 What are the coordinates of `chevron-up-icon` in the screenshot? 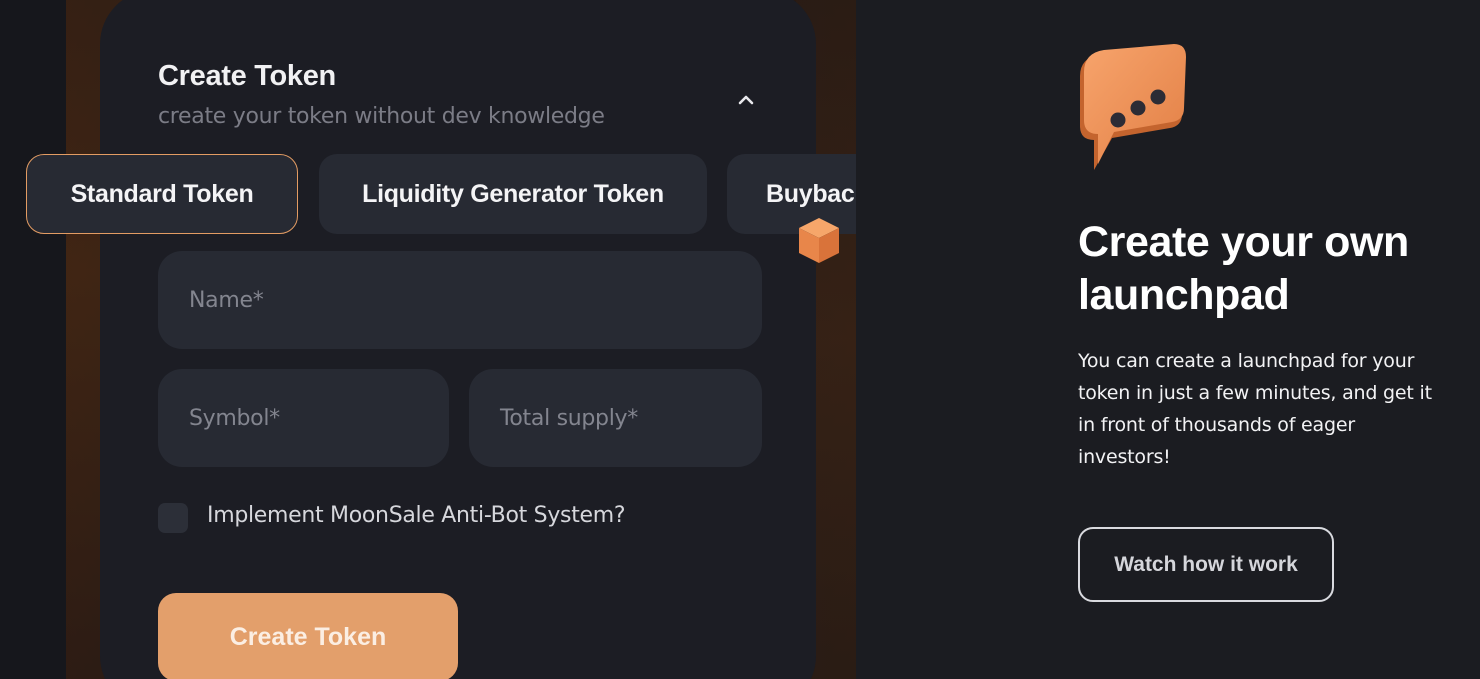 It's located at (746, 100).